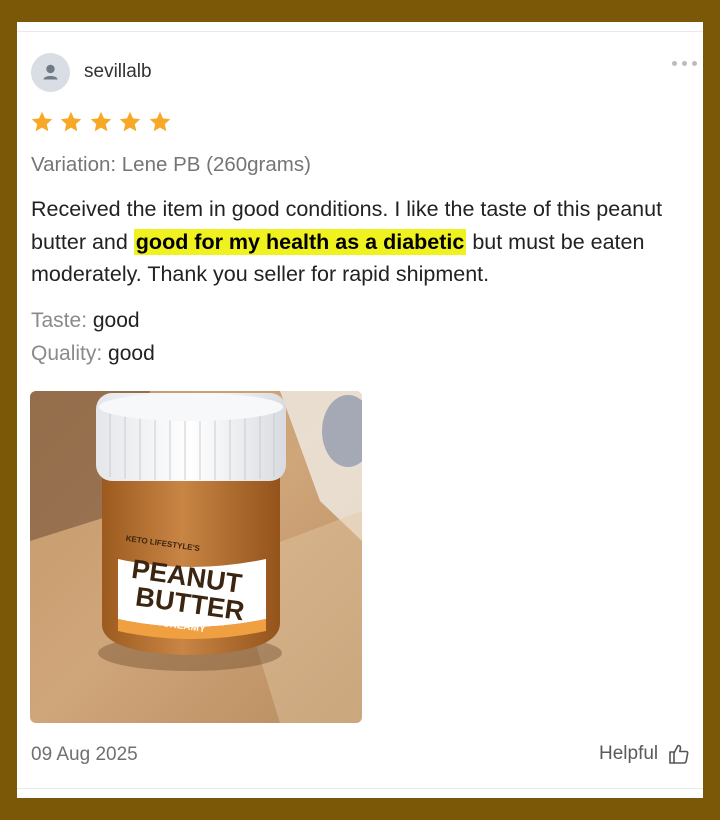  What do you see at coordinates (59, 320) in the screenshot?
I see `attribute-label: Taste:` at bounding box center [59, 320].